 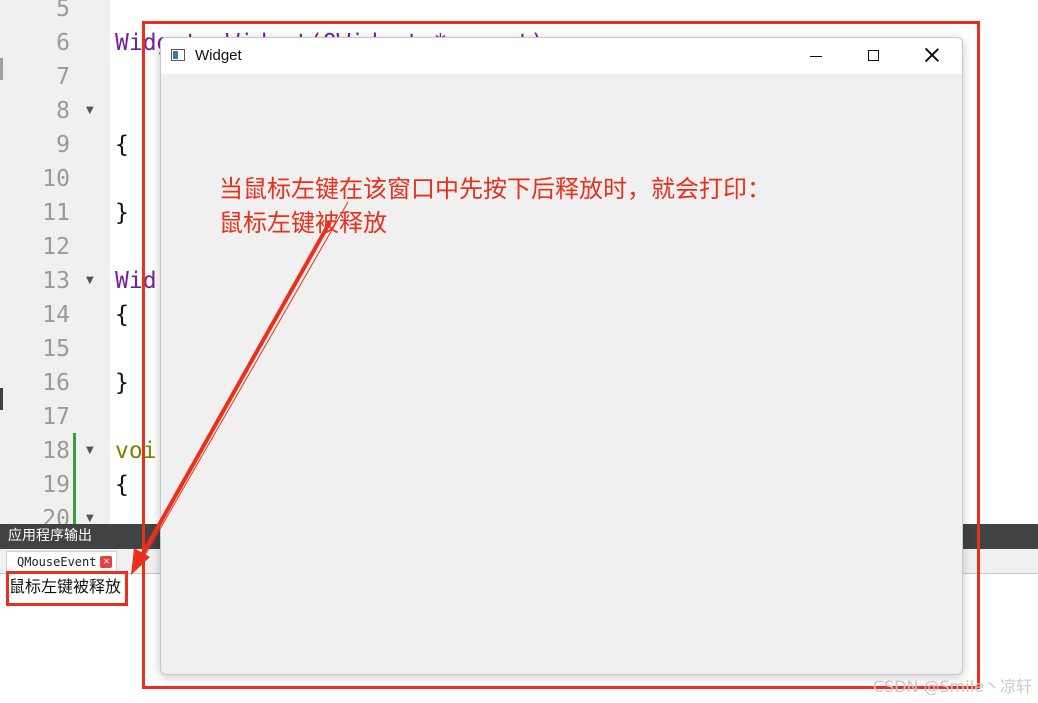 I want to click on line-number: 13, so click(x=56, y=281).